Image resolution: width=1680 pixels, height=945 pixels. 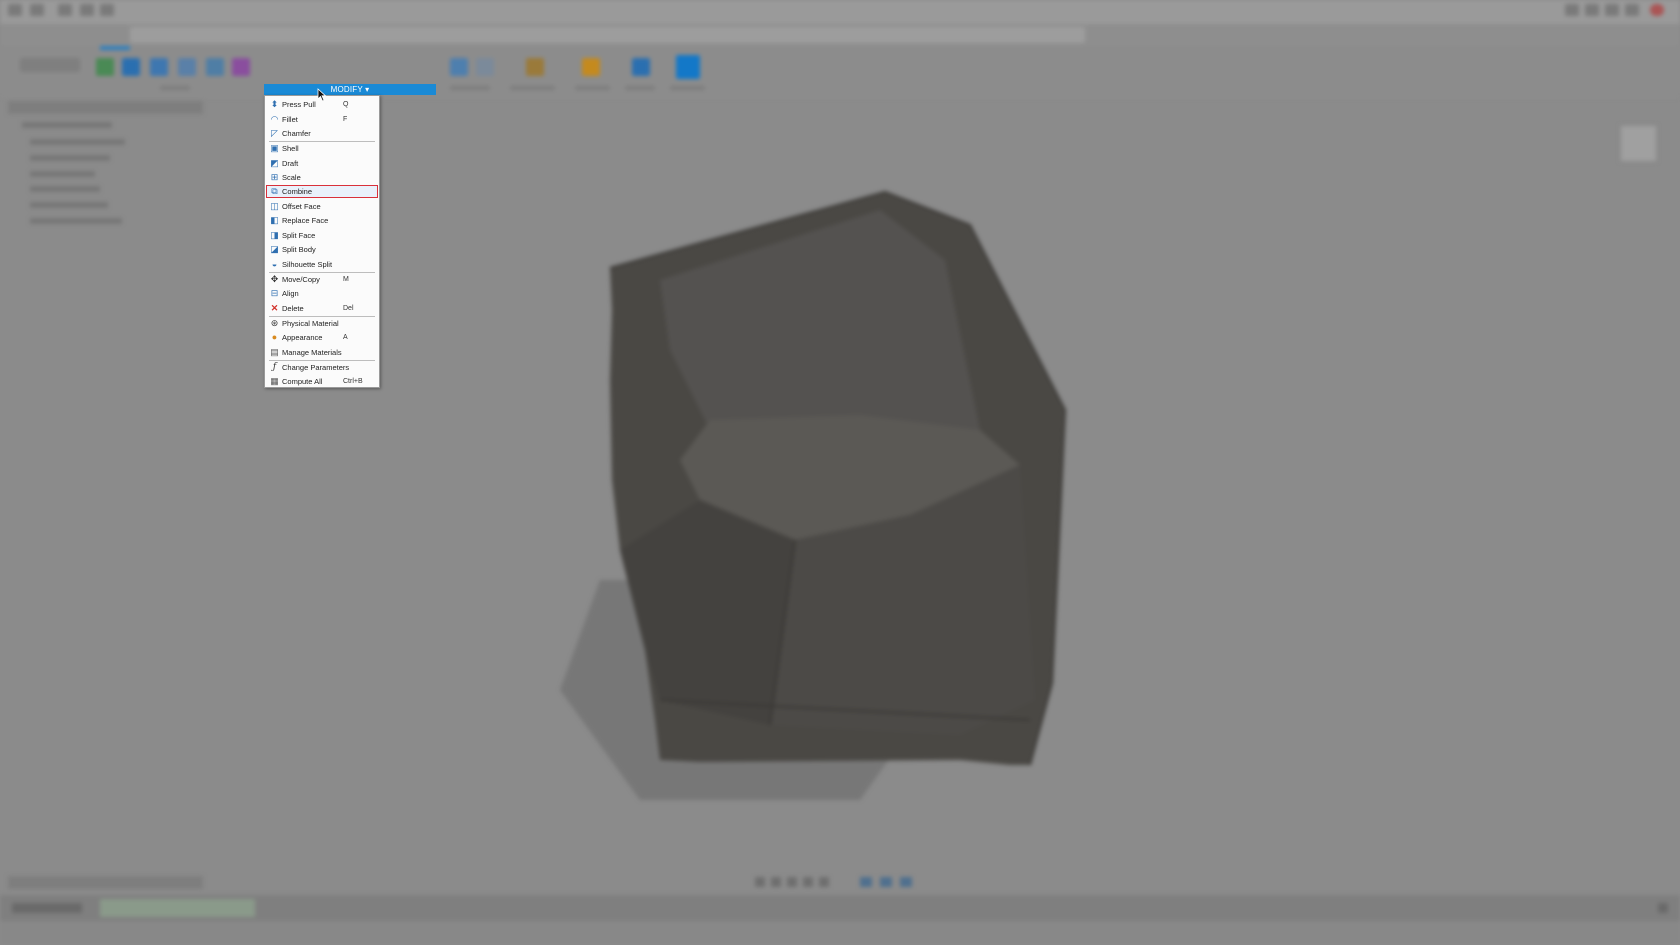 What do you see at coordinates (322, 191) in the screenshot?
I see `menu-item-combine: ⧉ Combine` at bounding box center [322, 191].